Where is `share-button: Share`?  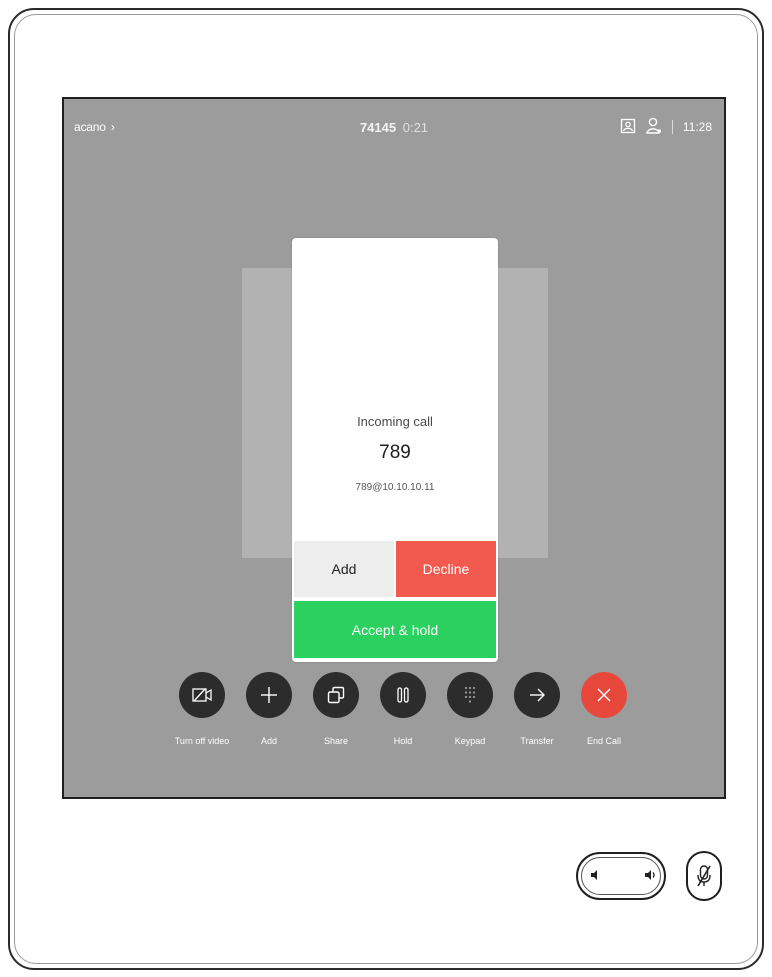 share-button: Share is located at coordinates (336, 709).